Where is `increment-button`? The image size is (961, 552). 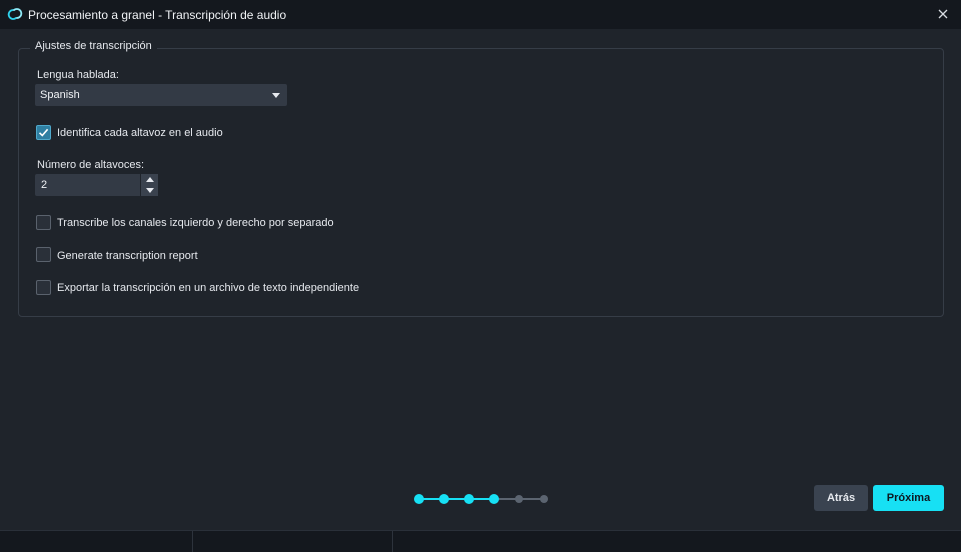 increment-button is located at coordinates (150, 179).